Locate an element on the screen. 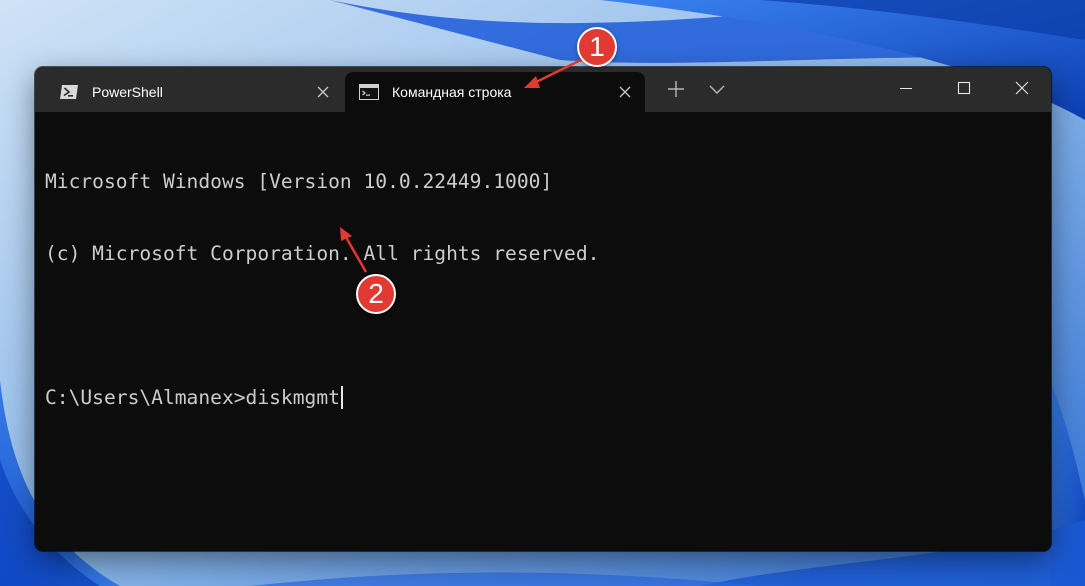 This screenshot has height=586, width=1085. close-icon is located at coordinates (1022, 88).